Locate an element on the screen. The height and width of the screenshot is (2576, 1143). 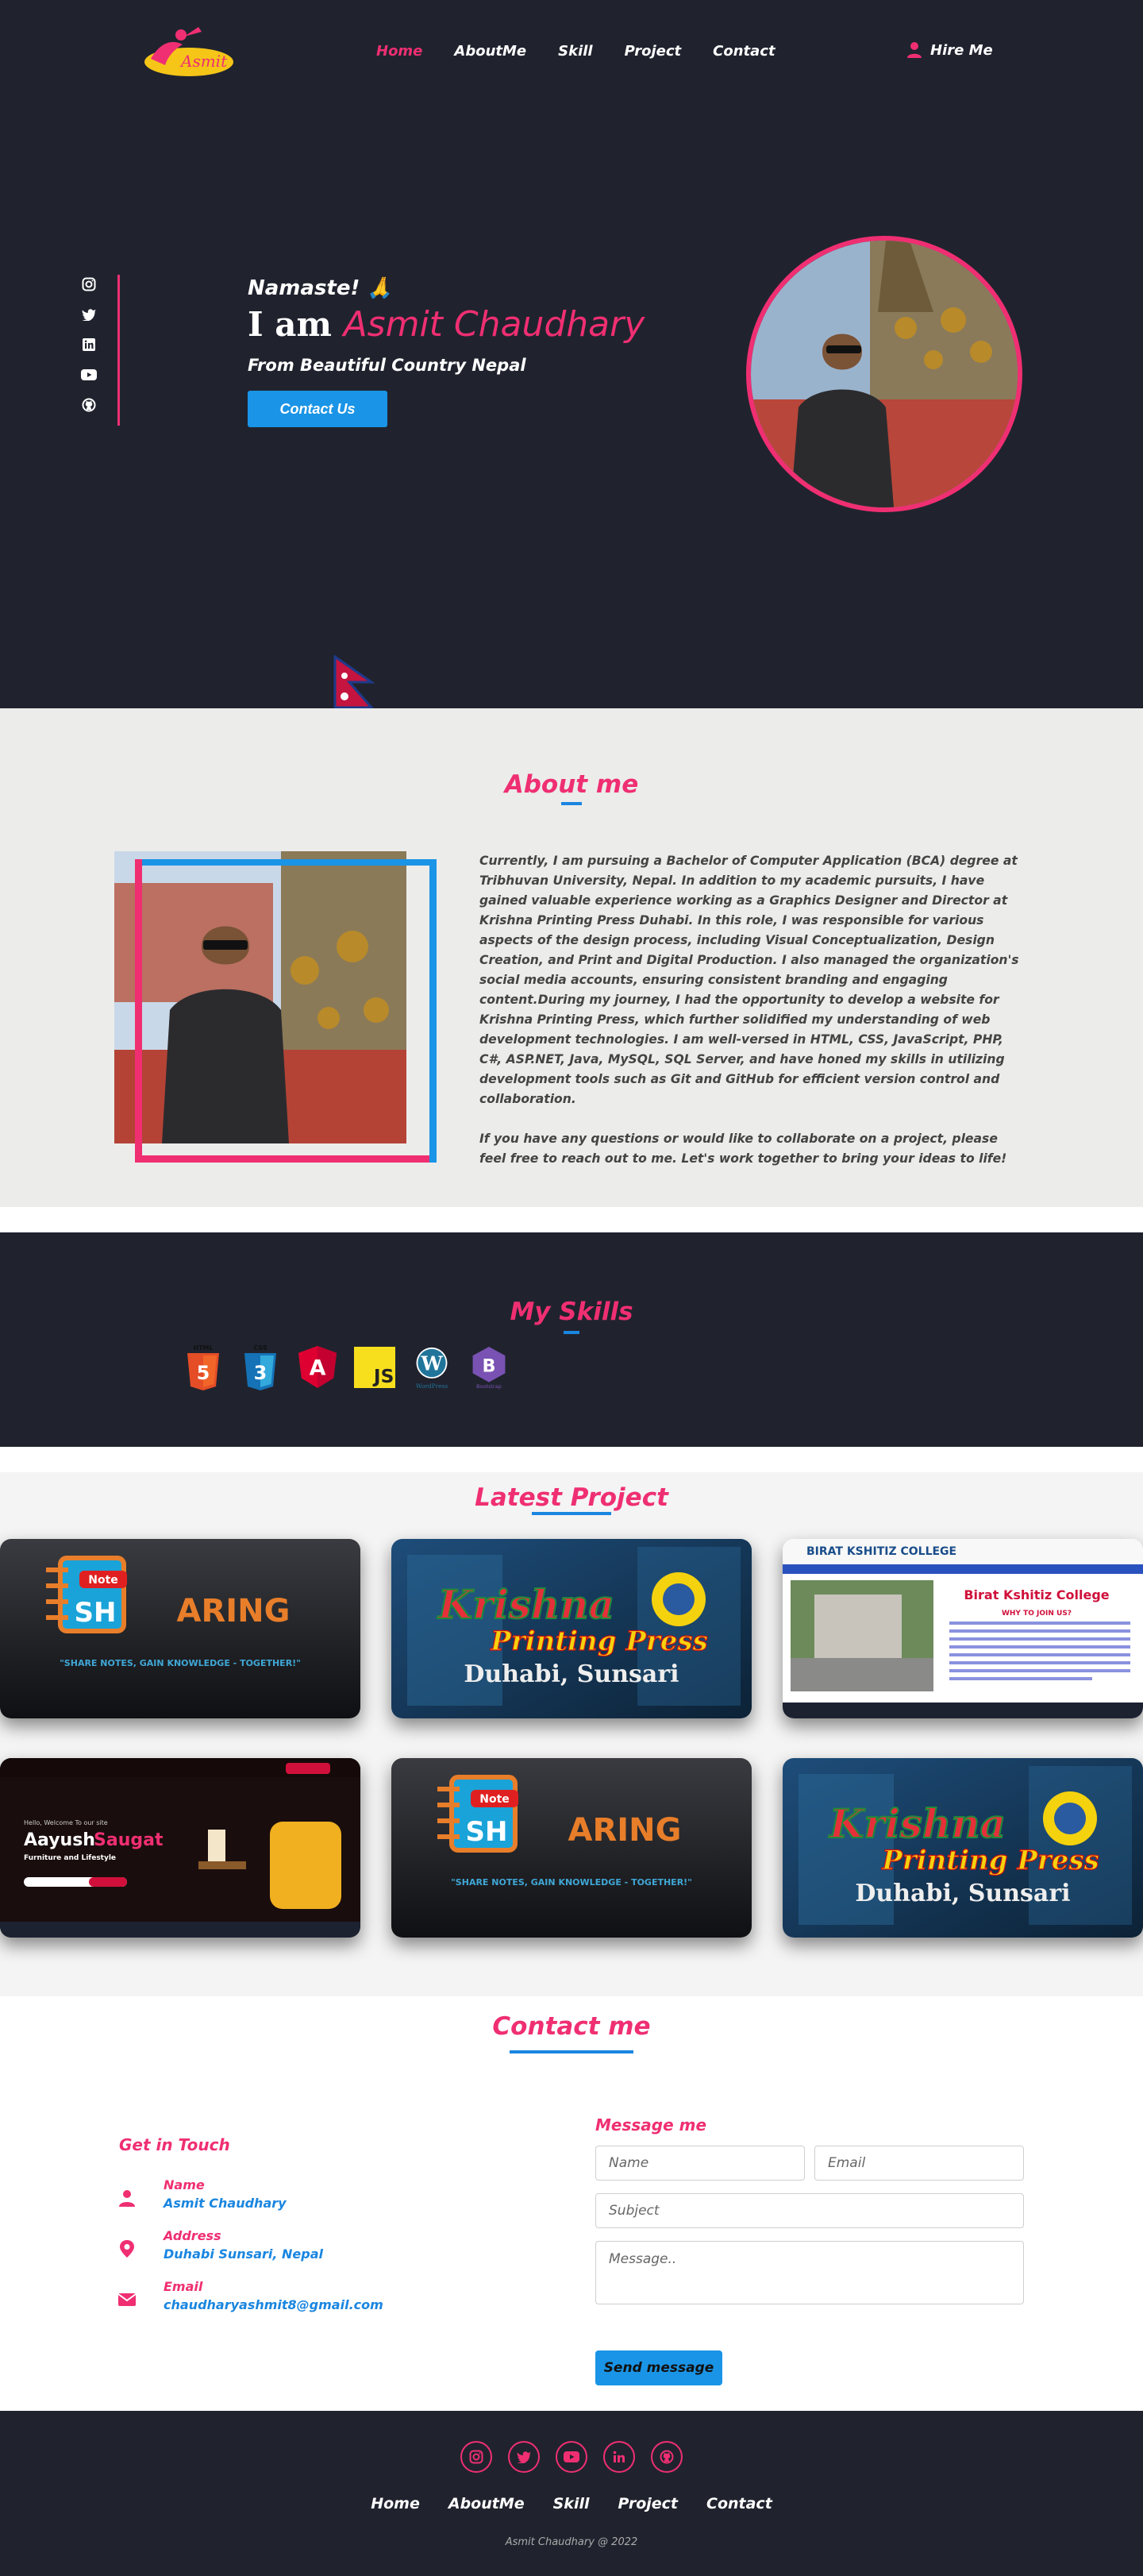
nav-skill: Skill is located at coordinates (575, 51).